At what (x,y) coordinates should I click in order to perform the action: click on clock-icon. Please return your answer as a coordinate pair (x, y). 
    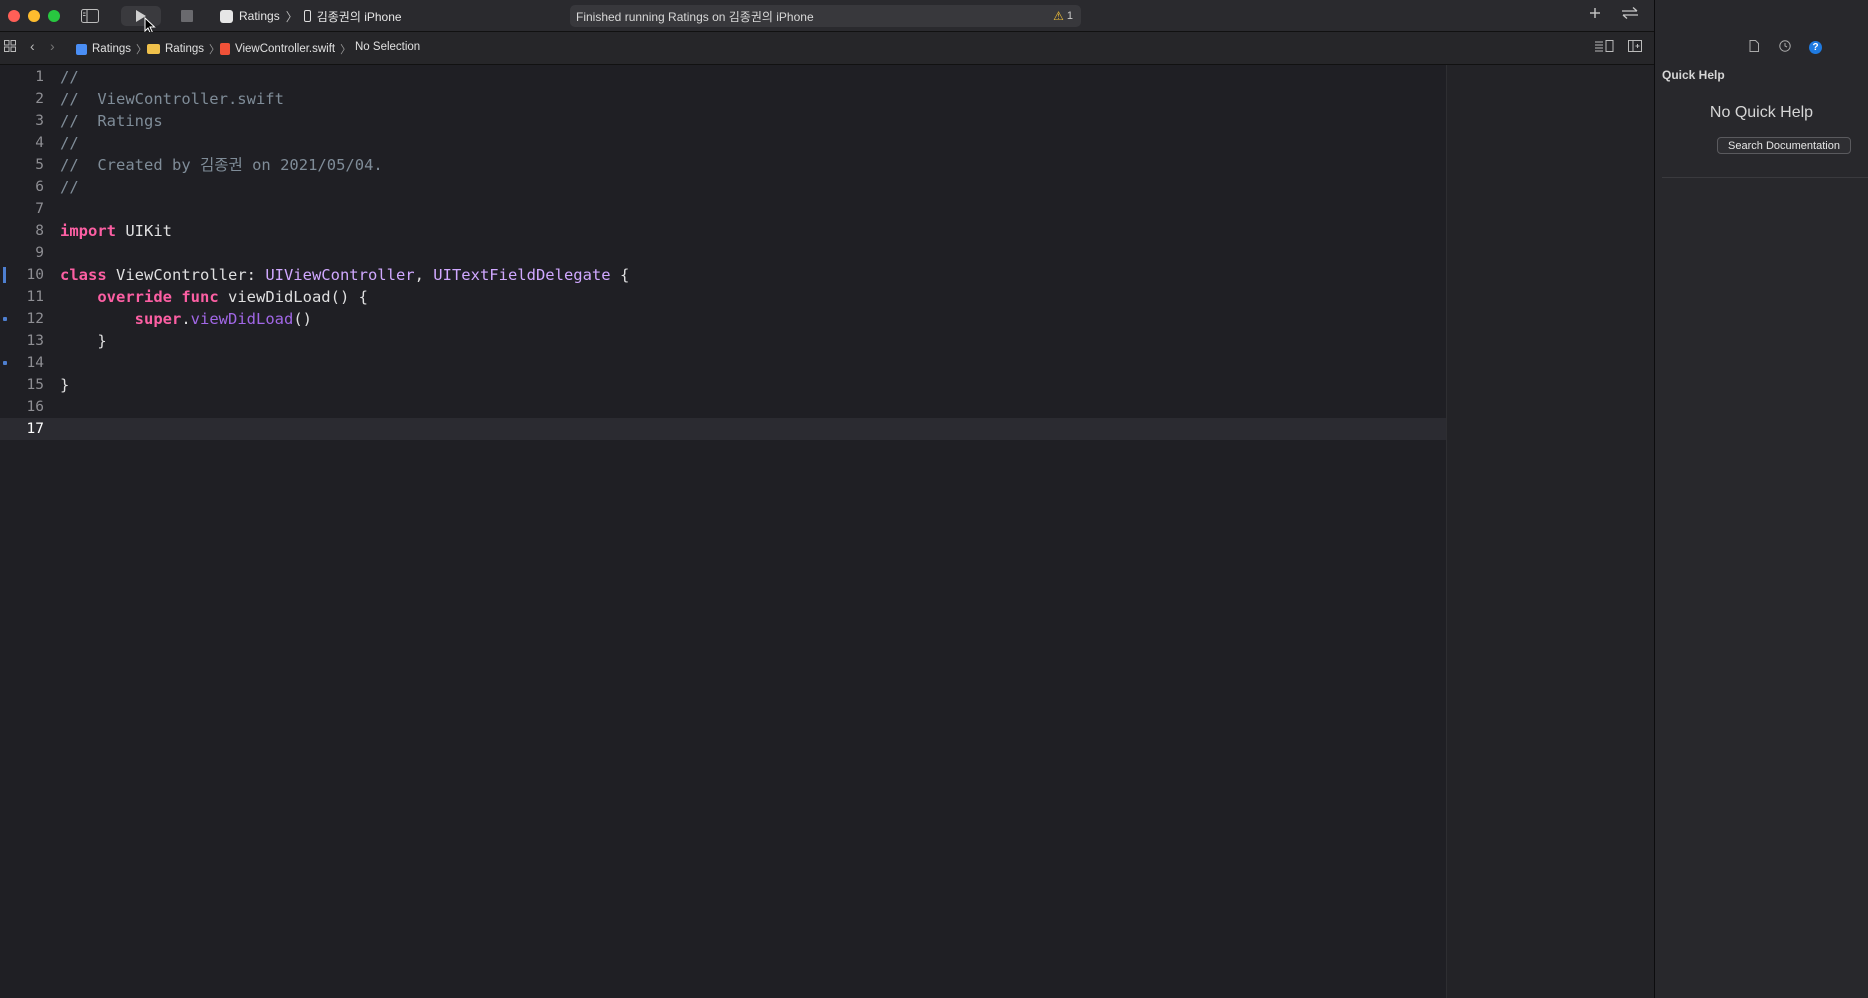
    Looking at the image, I should click on (1785, 46).